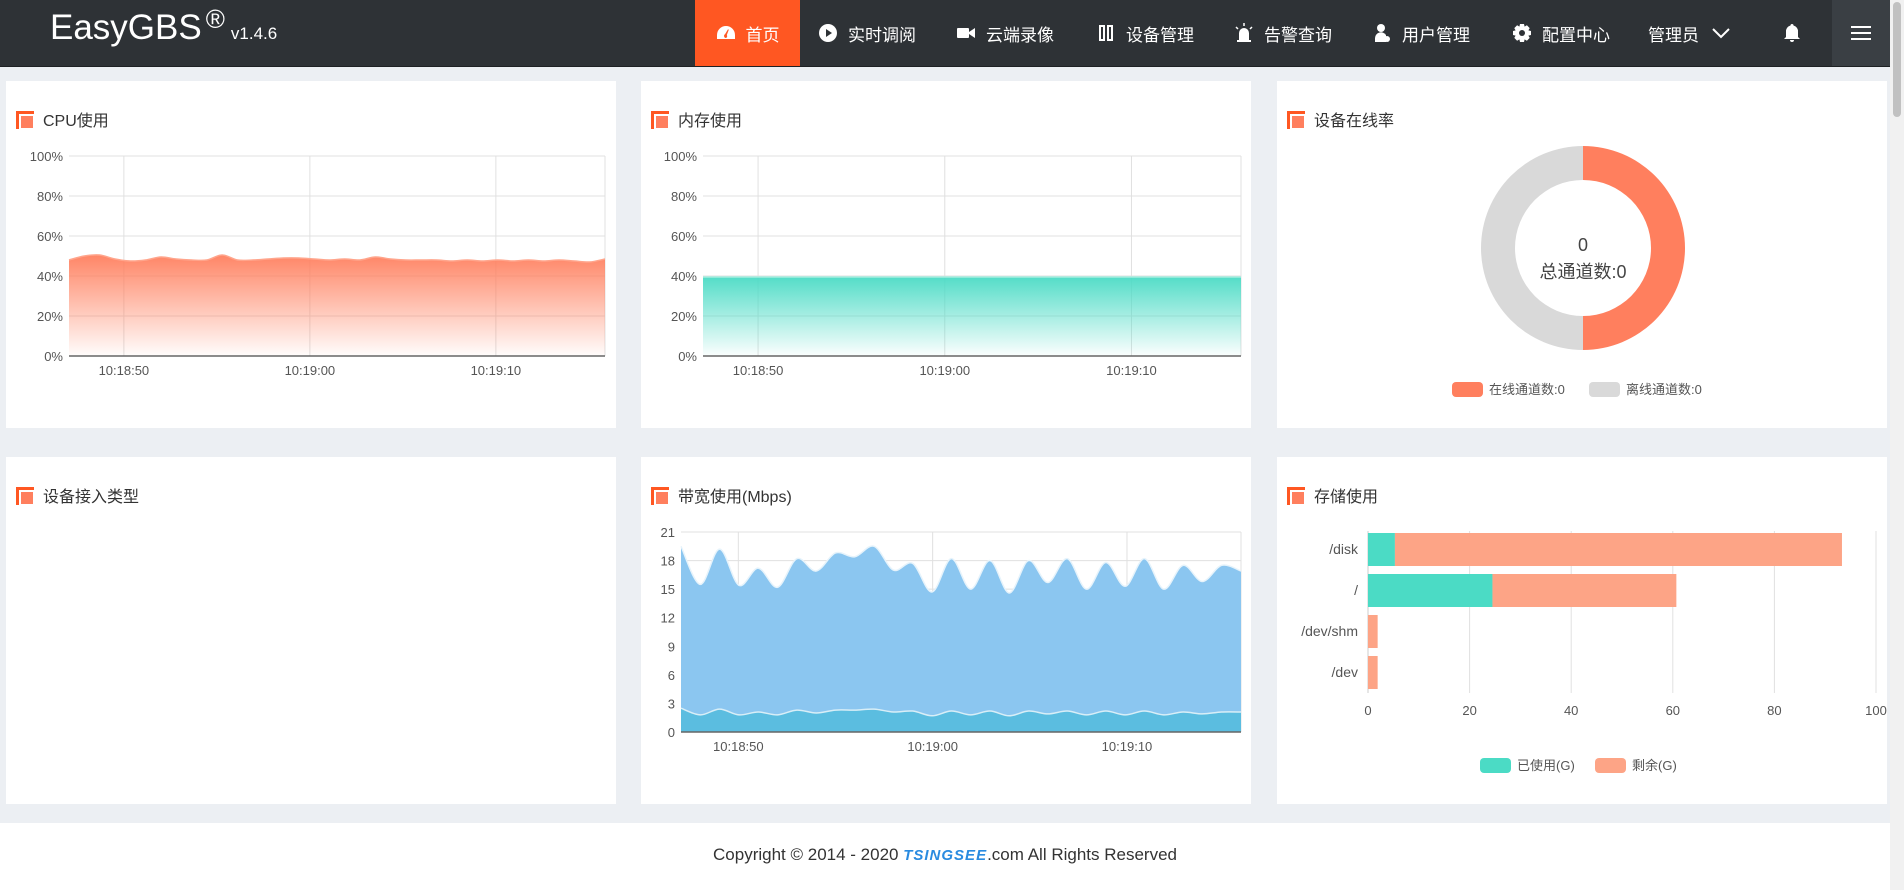  I want to click on y-category-label: /, so click(1356, 590).